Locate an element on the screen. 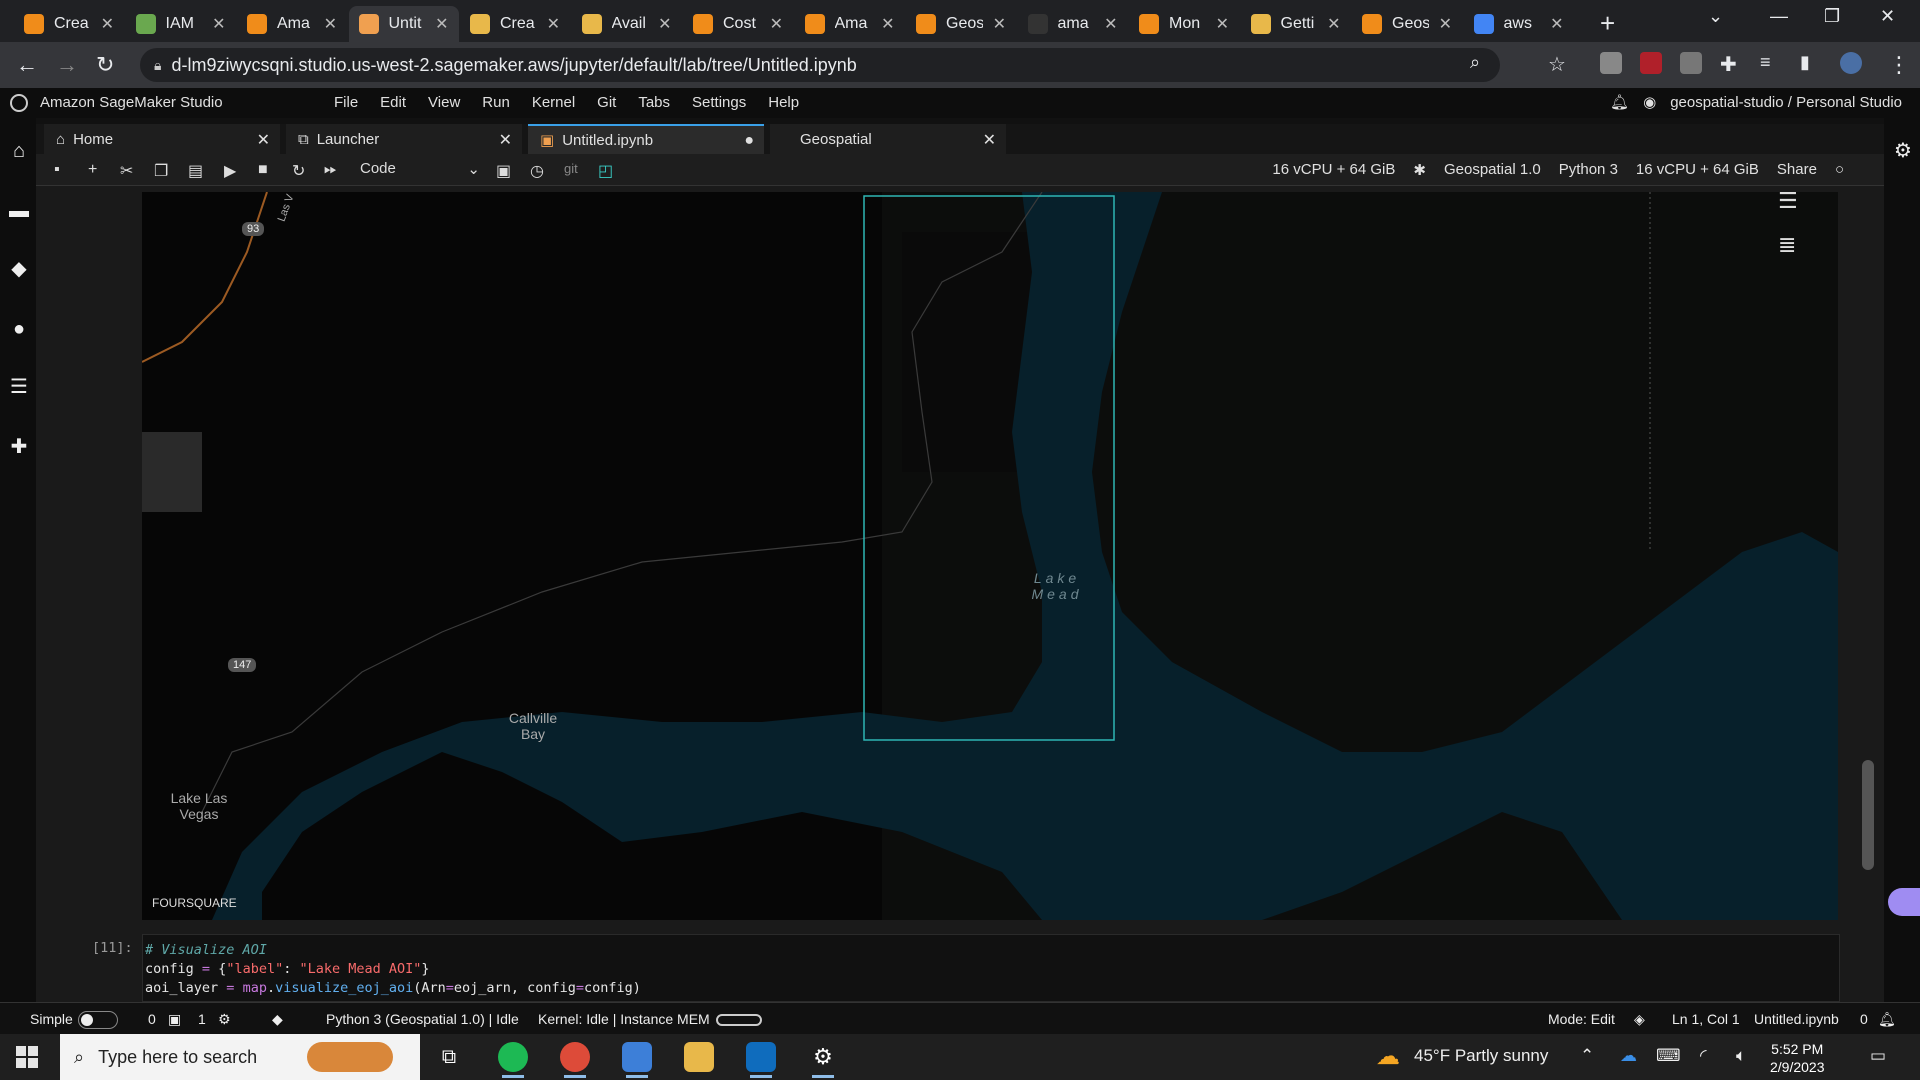  taskbar-search: ⌕ Type here to search is located at coordinates (240, 1057).